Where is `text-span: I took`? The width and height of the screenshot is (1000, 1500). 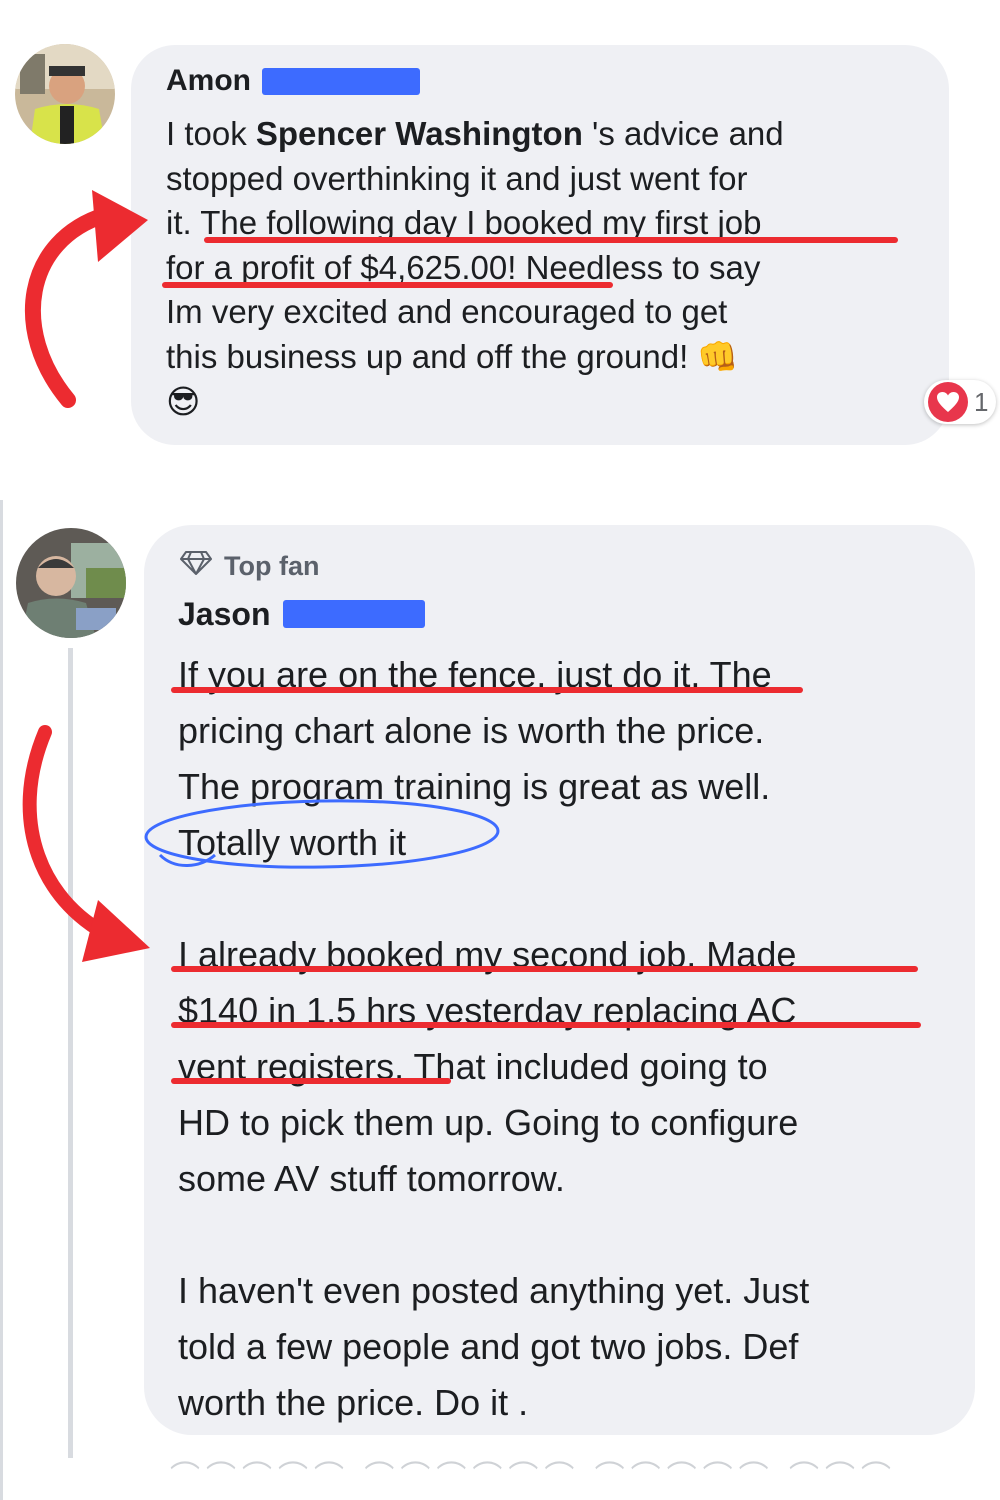 text-span: I took is located at coordinates (211, 133).